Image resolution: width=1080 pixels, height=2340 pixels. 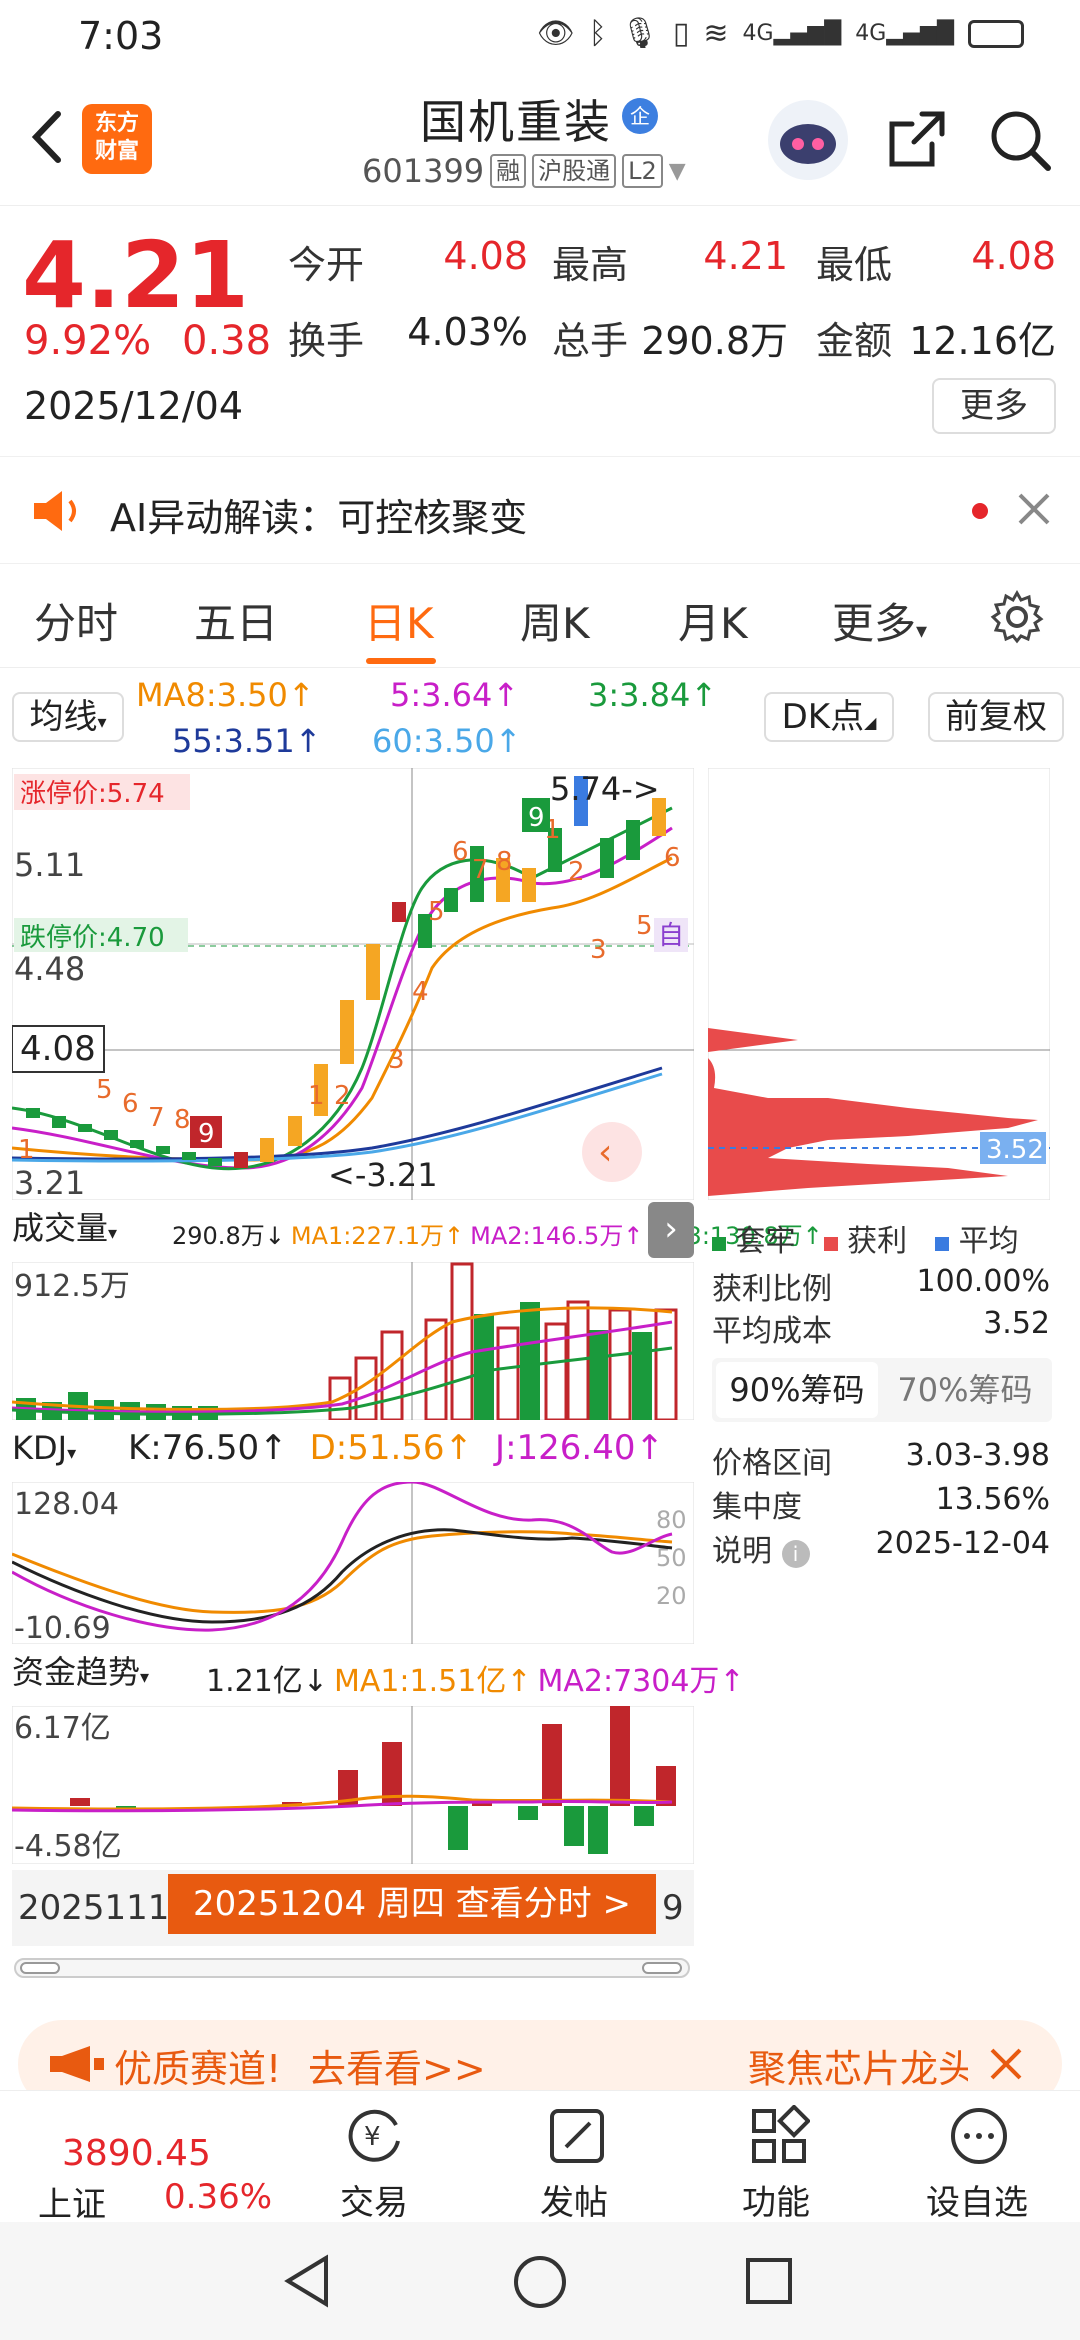 I want to click on volume-value: 290.8万, so click(x=714, y=341).